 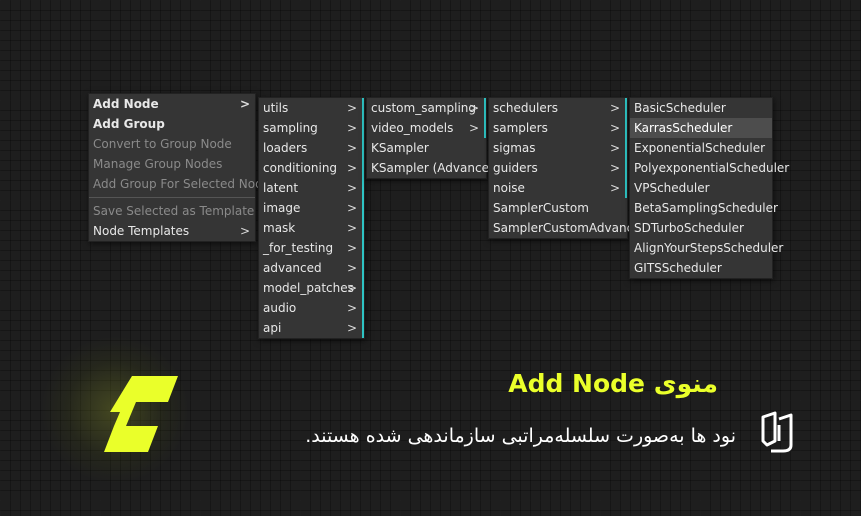 What do you see at coordinates (158, 164) in the screenshot?
I see `menu-item-label: Manage Group Nodes` at bounding box center [158, 164].